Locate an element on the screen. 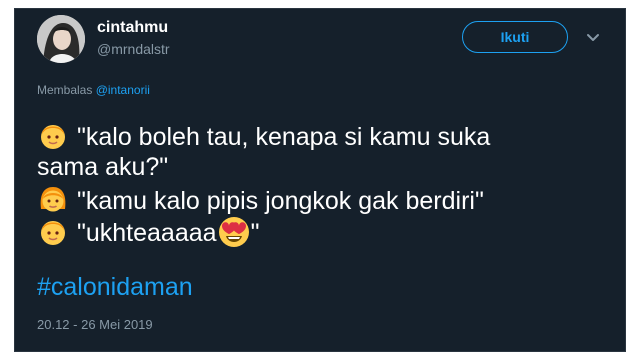 The image size is (640, 360). display-name: cintahmu is located at coordinates (132, 28).